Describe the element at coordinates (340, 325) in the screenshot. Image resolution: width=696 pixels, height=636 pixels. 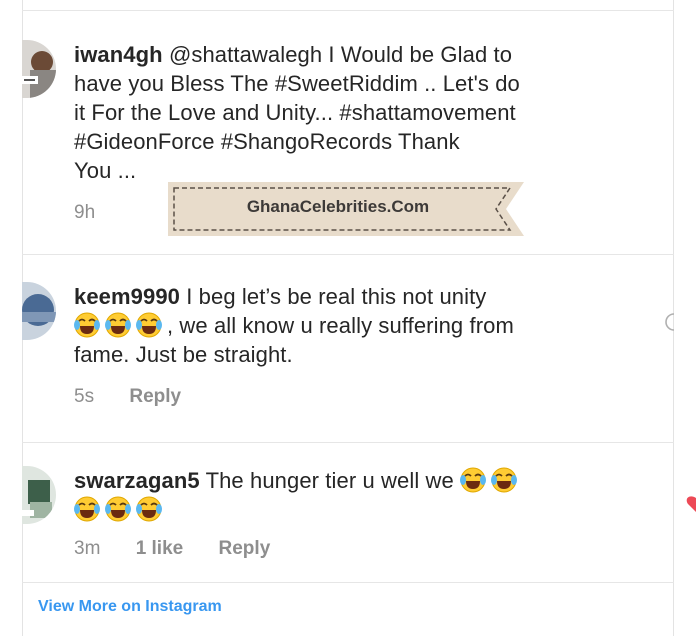
I see `comment-line: , we all know u really suffering from` at that location.